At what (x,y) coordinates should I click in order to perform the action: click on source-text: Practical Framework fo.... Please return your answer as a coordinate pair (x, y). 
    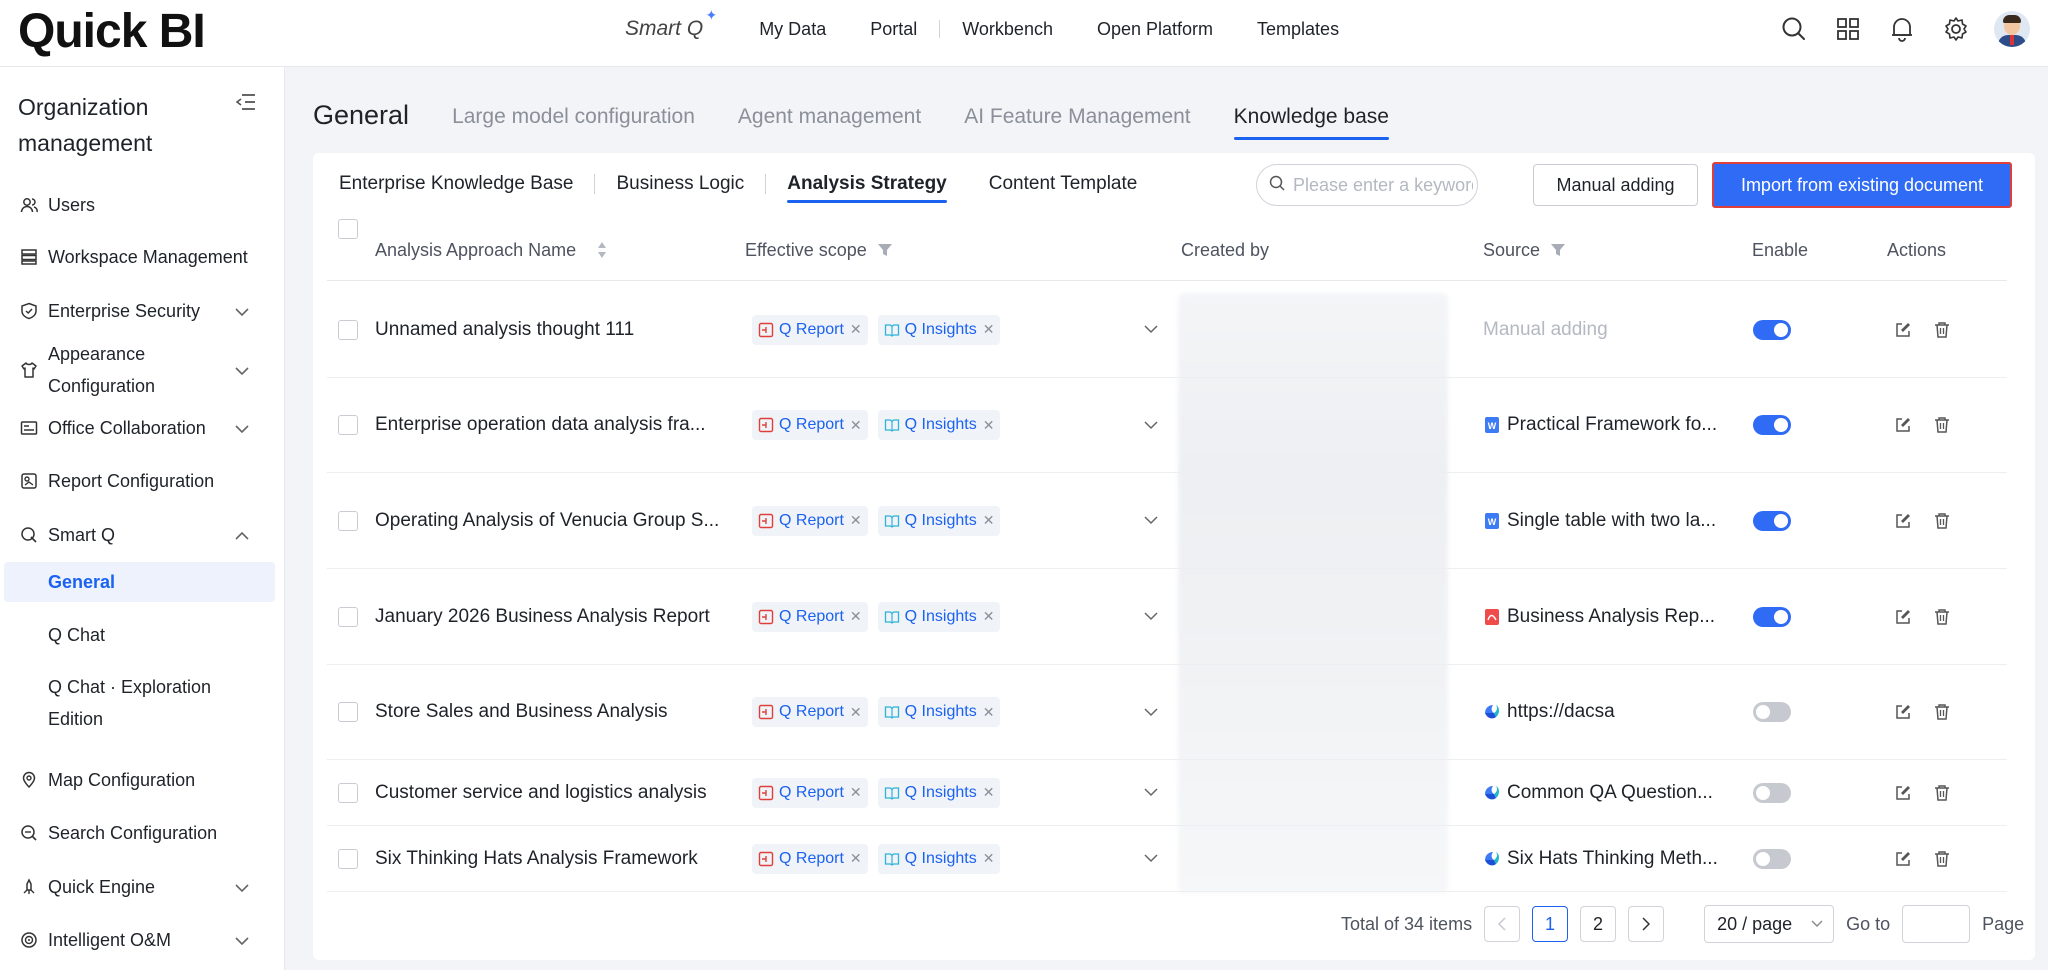
    Looking at the image, I should click on (1612, 425).